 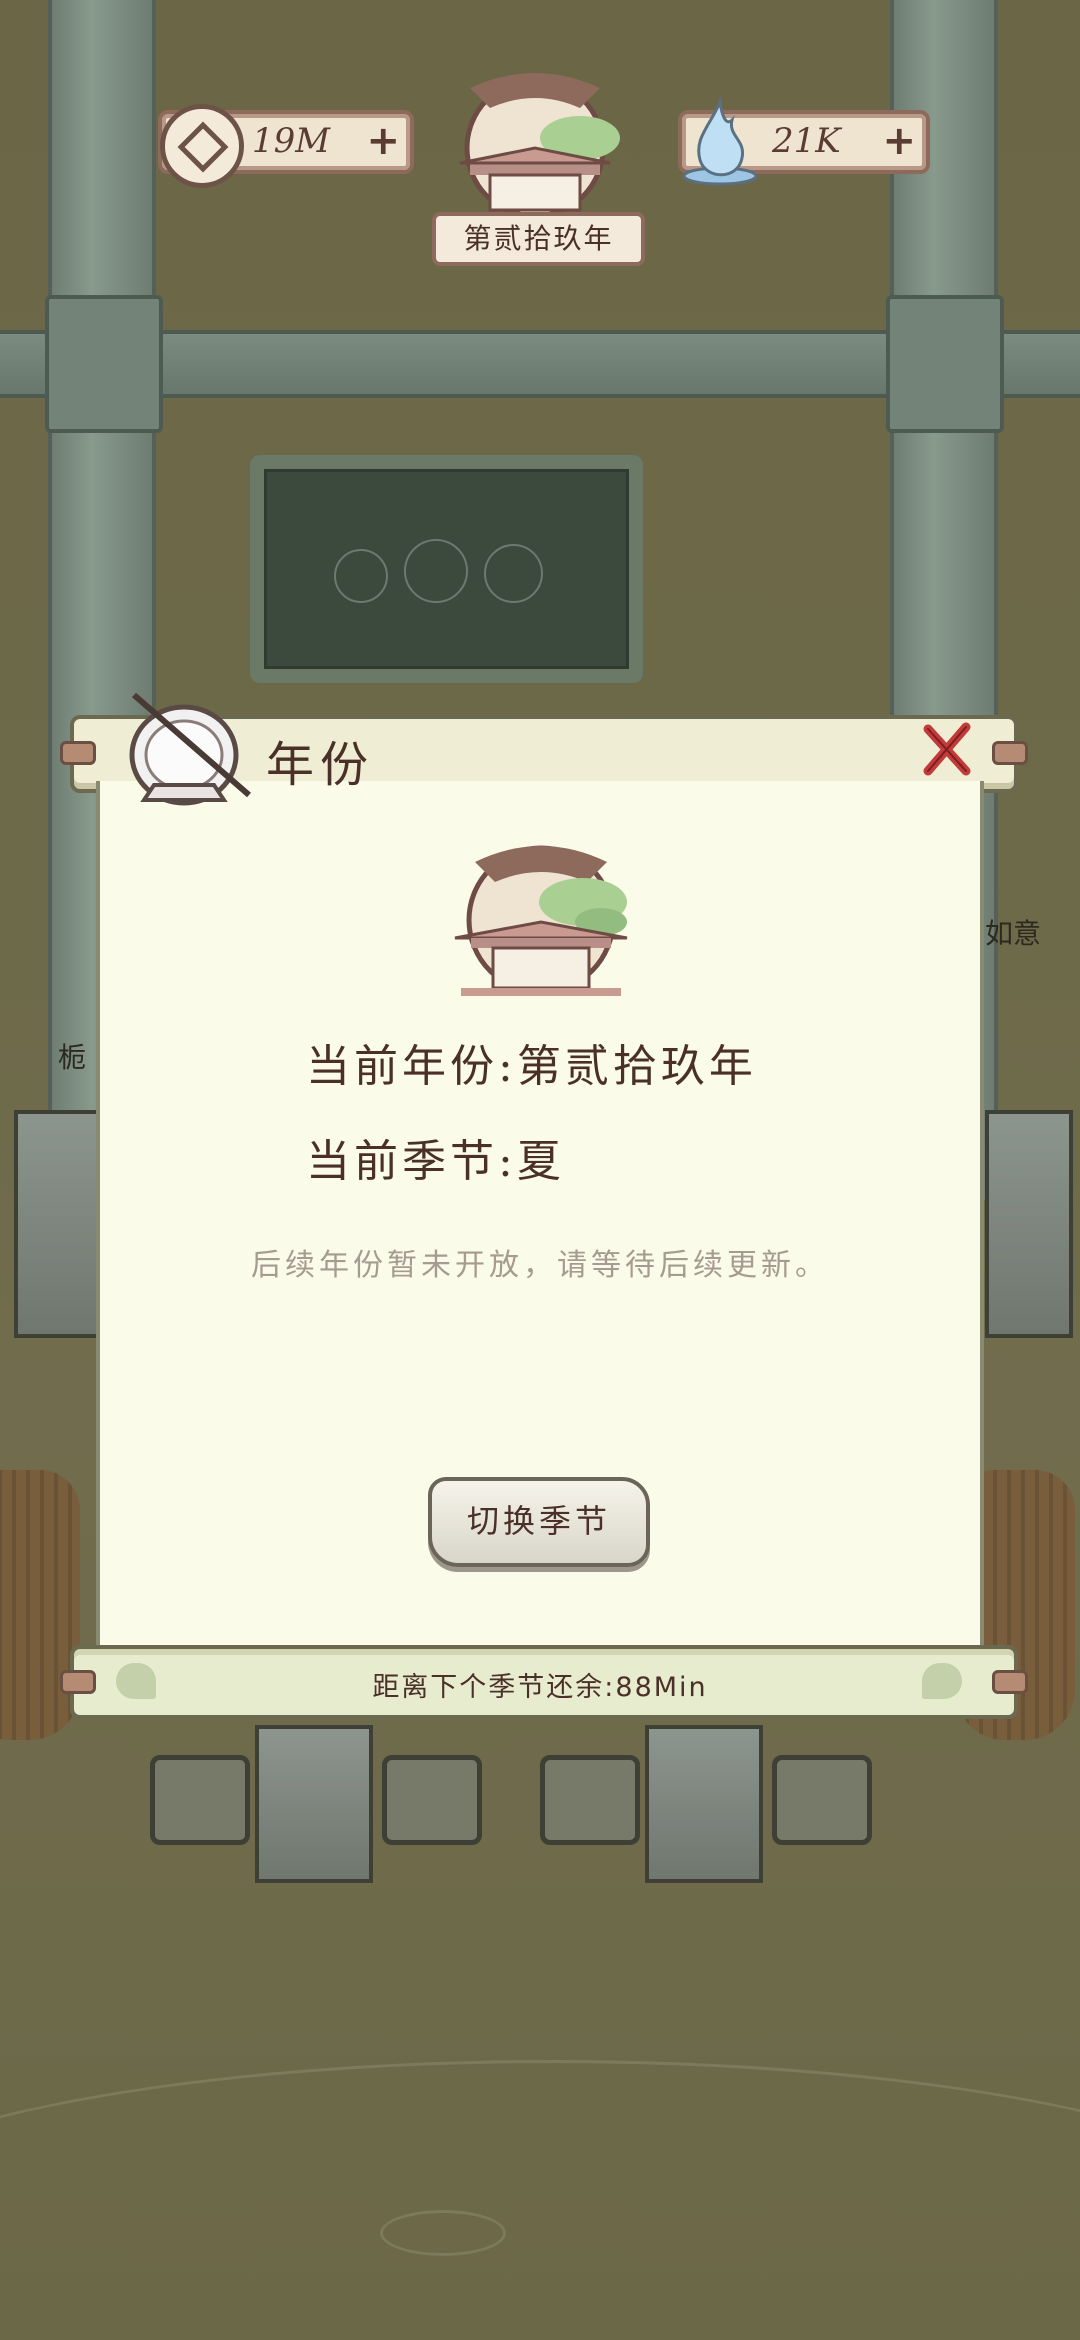 I want to click on left-pillar-capital, so click(x=104, y=364).